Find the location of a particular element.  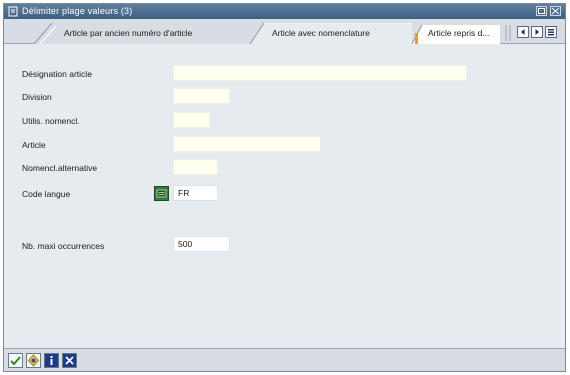

article-input is located at coordinates (247, 144).